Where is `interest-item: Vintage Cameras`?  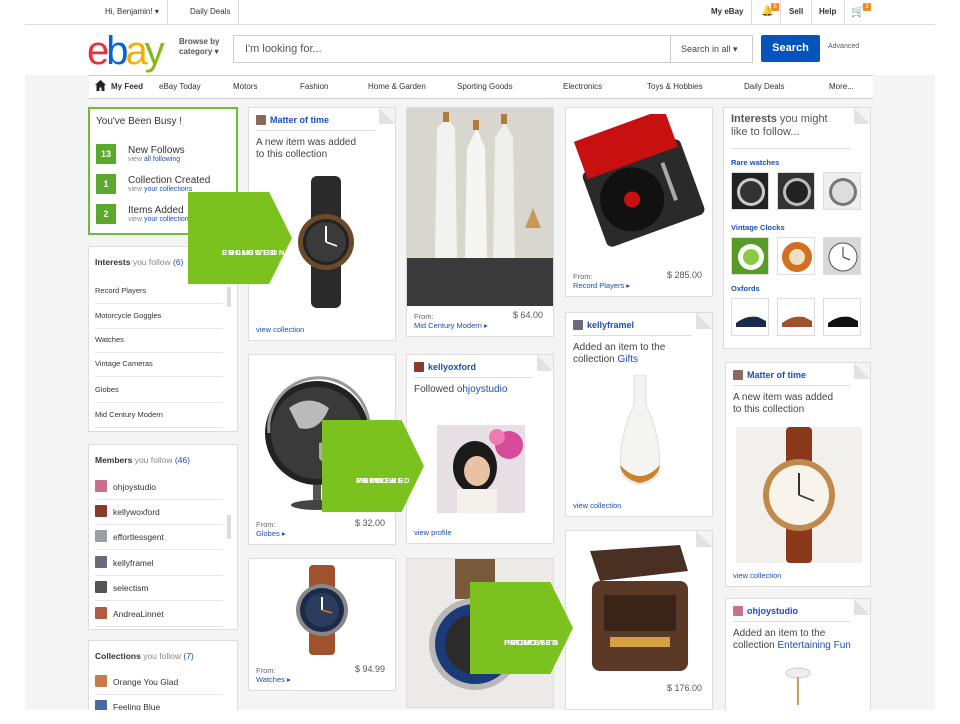 interest-item: Vintage Cameras is located at coordinates (159, 364).